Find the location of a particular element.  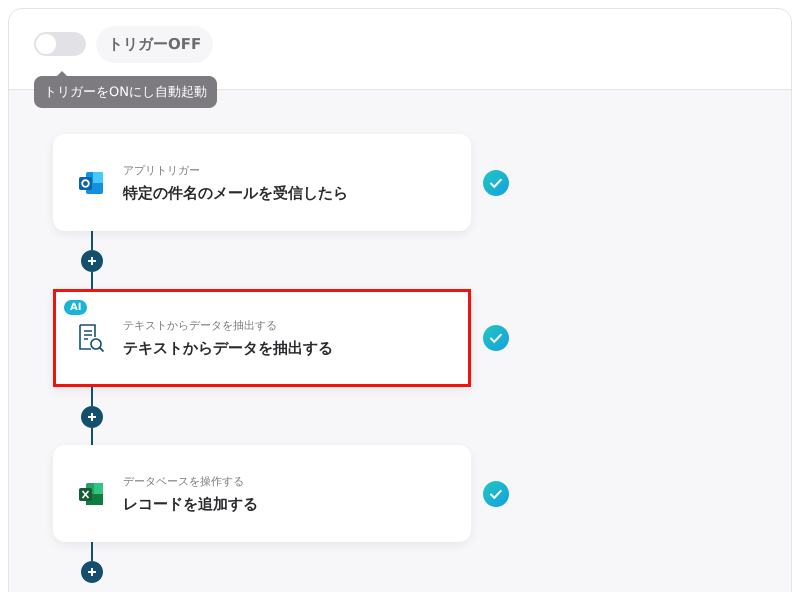

step-type: アプリトリガー is located at coordinates (162, 170).